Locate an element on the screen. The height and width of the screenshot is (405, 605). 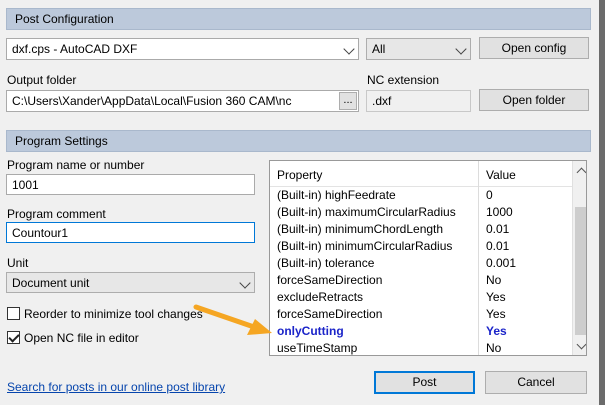
arrow-annotation-icon is located at coordinates (232, 319).